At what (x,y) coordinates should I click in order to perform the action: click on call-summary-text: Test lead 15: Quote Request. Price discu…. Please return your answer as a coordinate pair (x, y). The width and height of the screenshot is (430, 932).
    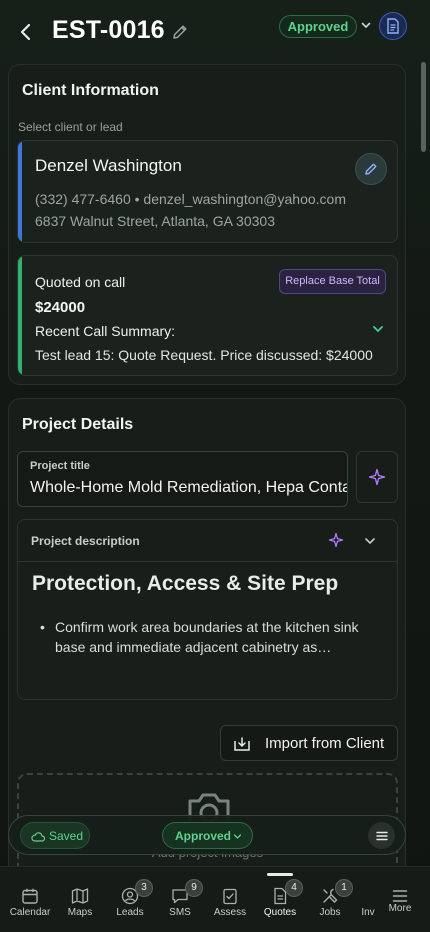
    Looking at the image, I should click on (204, 355).